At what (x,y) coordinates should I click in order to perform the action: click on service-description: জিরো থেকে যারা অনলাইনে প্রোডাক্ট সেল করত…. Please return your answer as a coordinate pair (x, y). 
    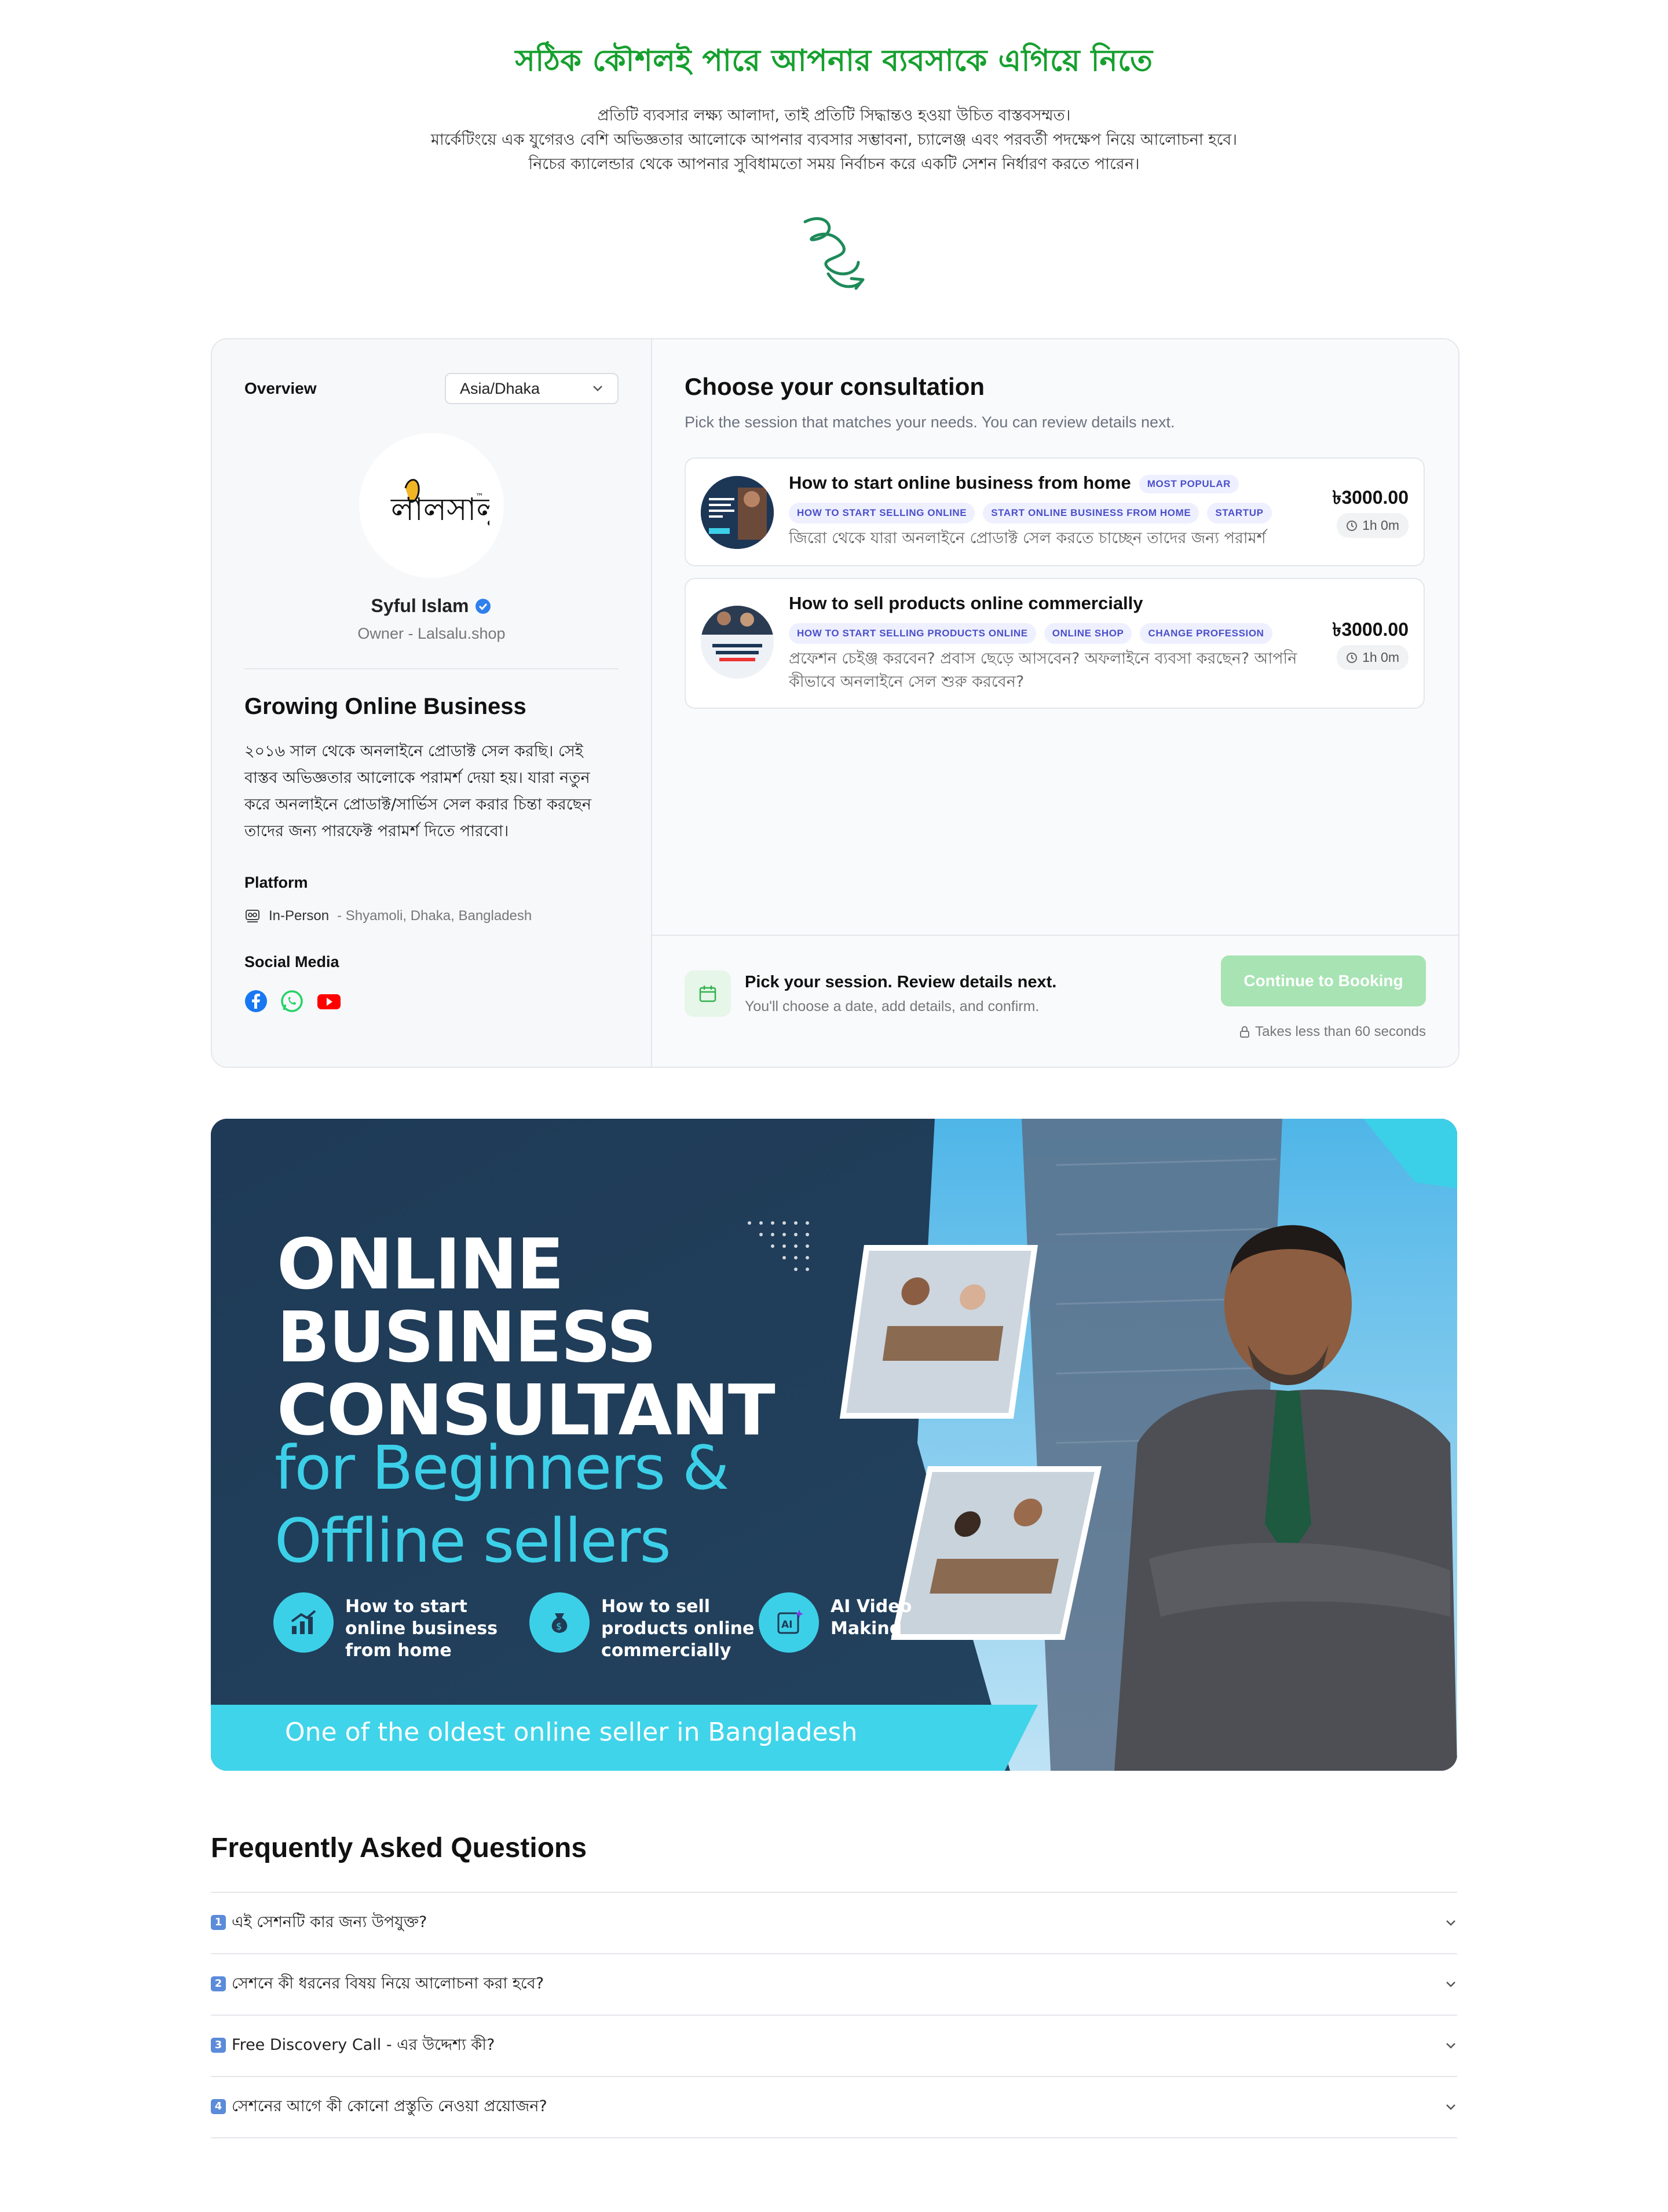
    Looking at the image, I should click on (1027, 538).